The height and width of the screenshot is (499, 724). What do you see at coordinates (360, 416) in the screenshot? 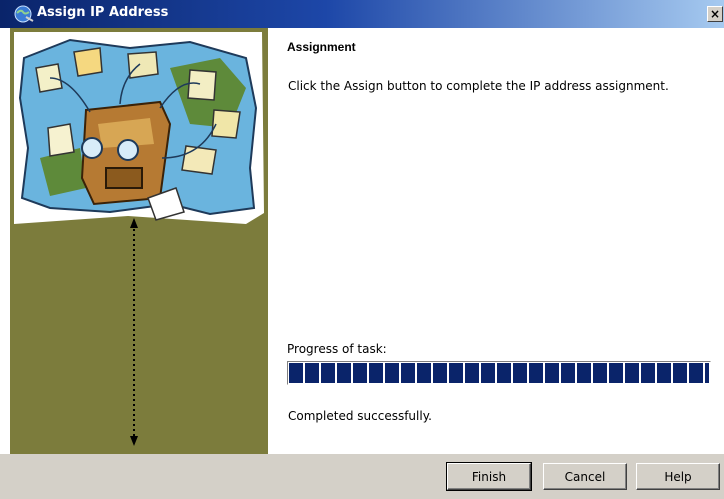
I see `status-text: Completed successfully.` at bounding box center [360, 416].